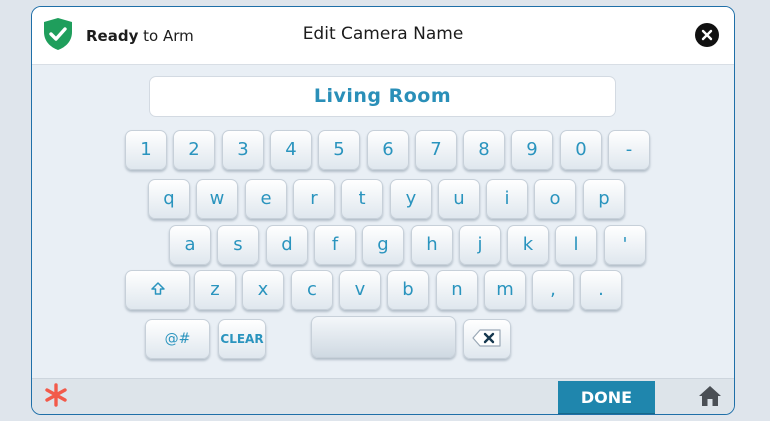  What do you see at coordinates (360, 290) in the screenshot?
I see `key-row4-3: v` at bounding box center [360, 290].